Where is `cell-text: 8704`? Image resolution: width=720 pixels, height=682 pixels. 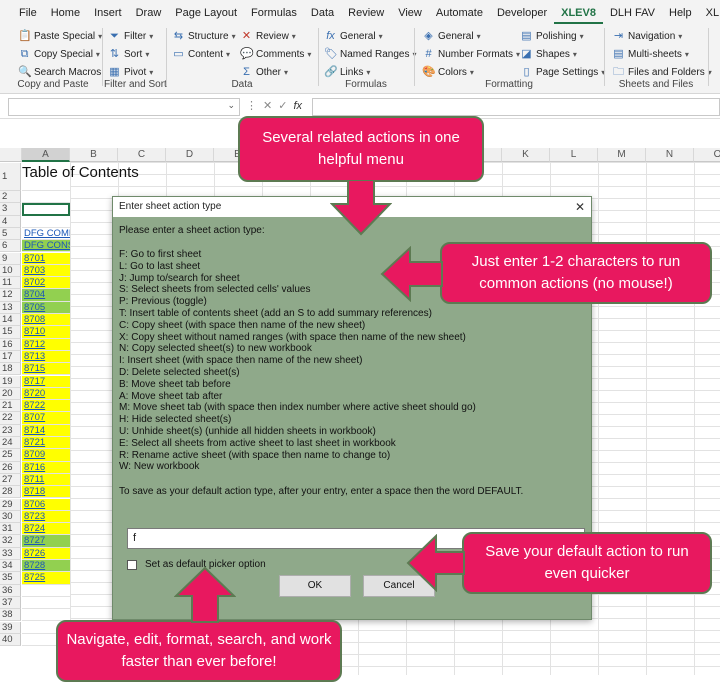 cell-text: 8704 is located at coordinates (34, 294).